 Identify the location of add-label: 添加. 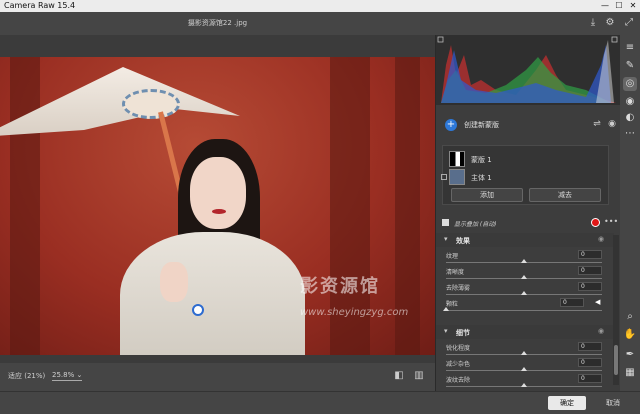
(487, 195).